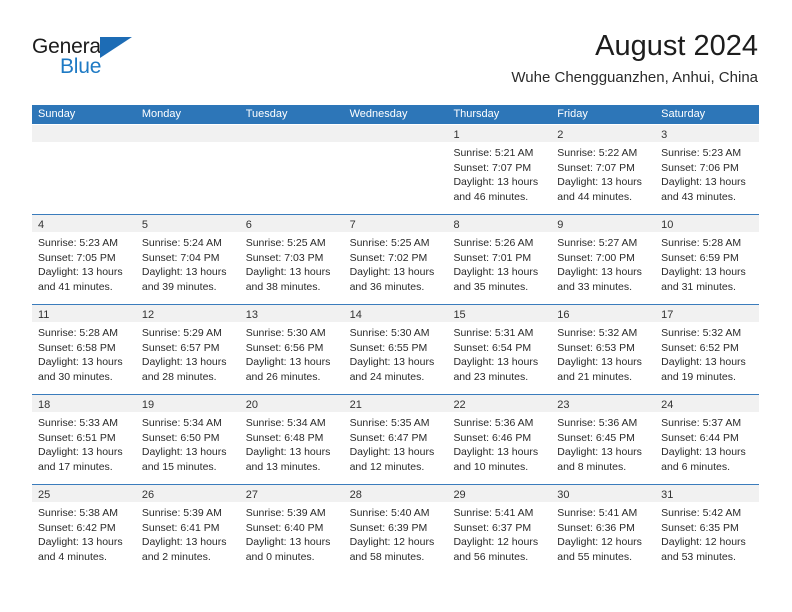 This screenshot has width=792, height=612. What do you see at coordinates (395, 169) in the screenshot?
I see `day-cell-empty` at bounding box center [395, 169].